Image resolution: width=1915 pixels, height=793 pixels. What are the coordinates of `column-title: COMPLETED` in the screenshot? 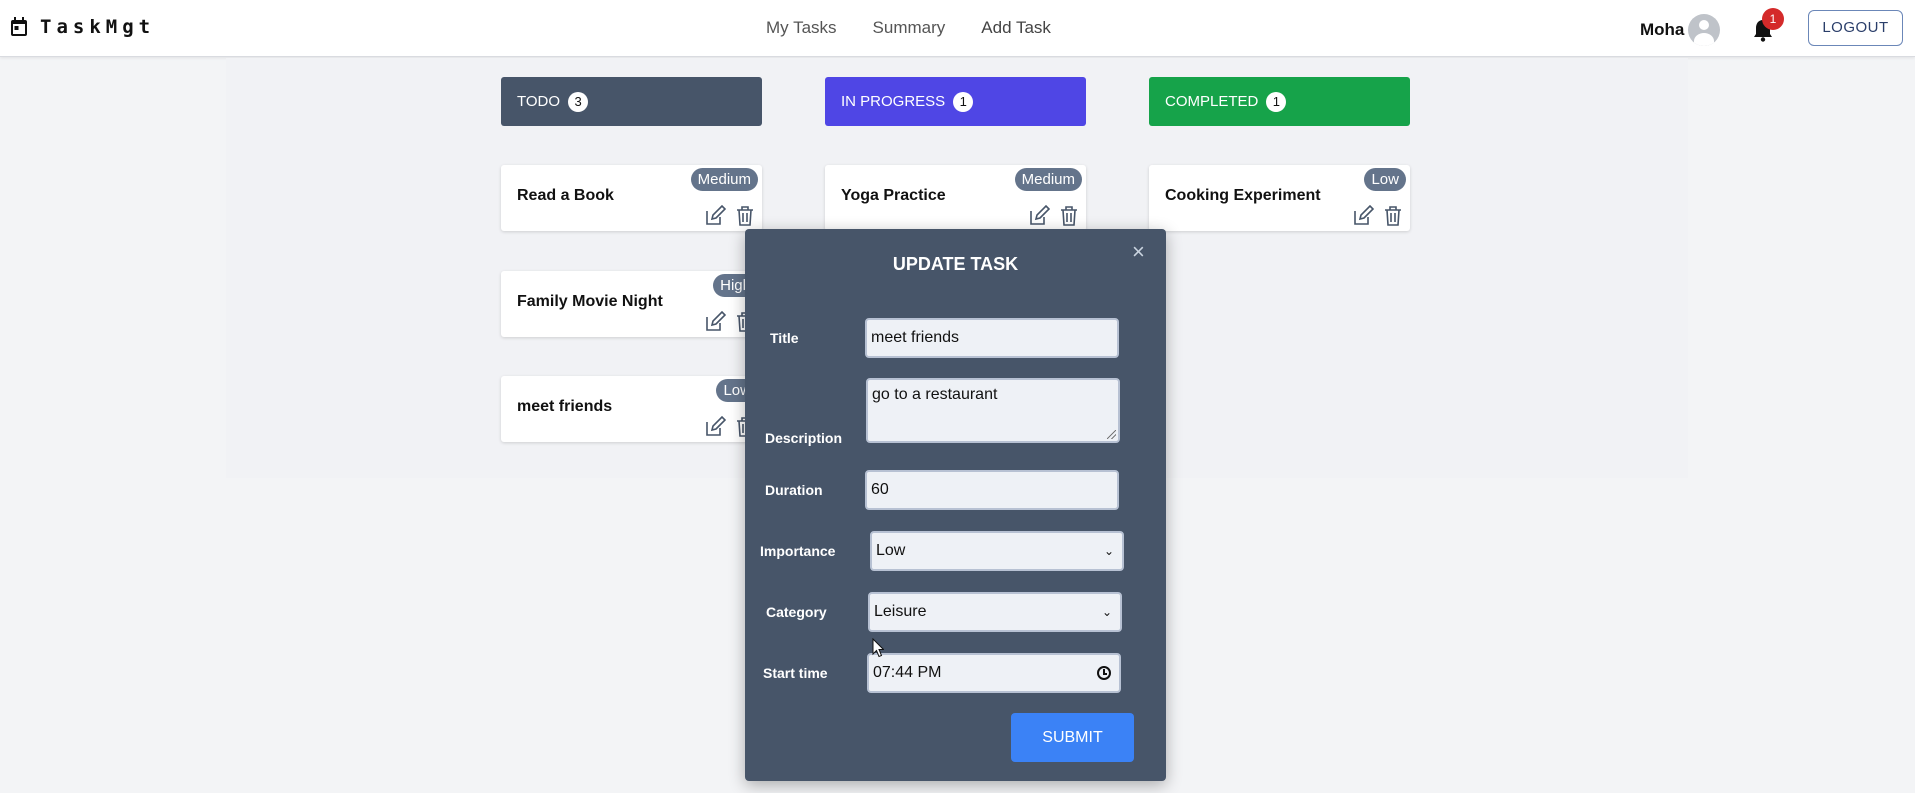 It's located at (1212, 101).